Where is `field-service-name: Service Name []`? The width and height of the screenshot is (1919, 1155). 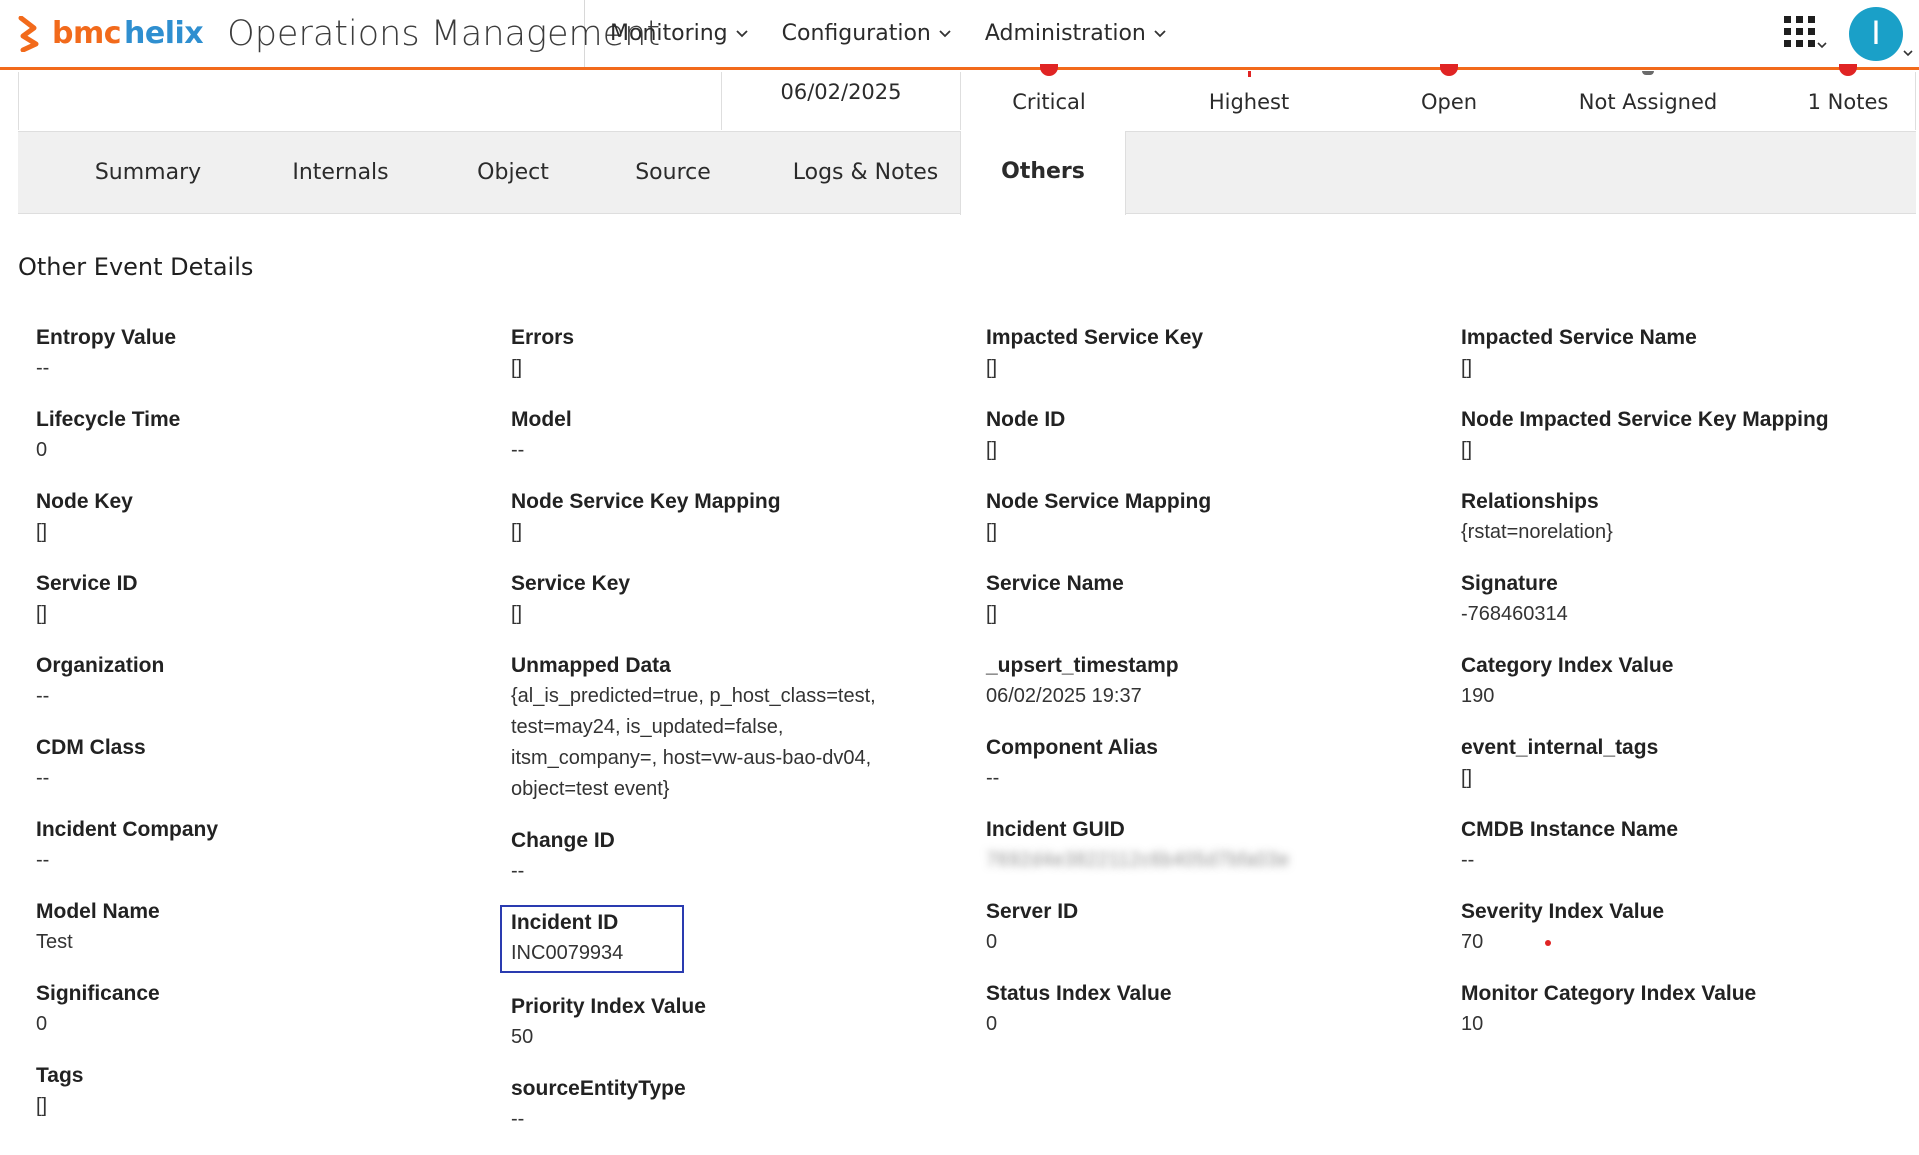
field-service-name: Service Name [] is located at coordinates (1216, 599).